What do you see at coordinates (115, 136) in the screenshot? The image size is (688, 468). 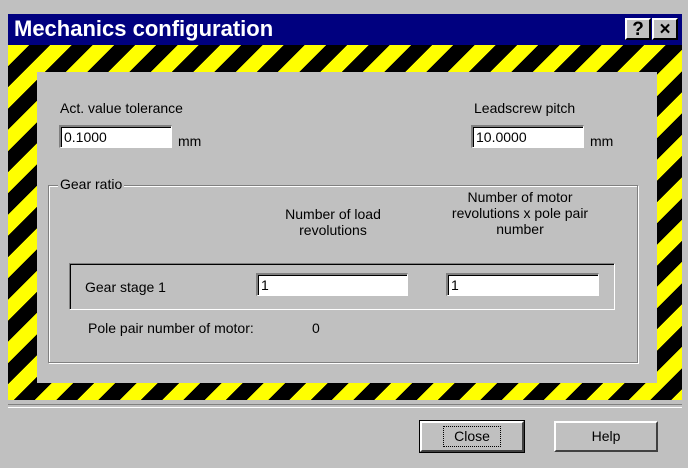 I see `tolerance-field: 0.1000` at bounding box center [115, 136].